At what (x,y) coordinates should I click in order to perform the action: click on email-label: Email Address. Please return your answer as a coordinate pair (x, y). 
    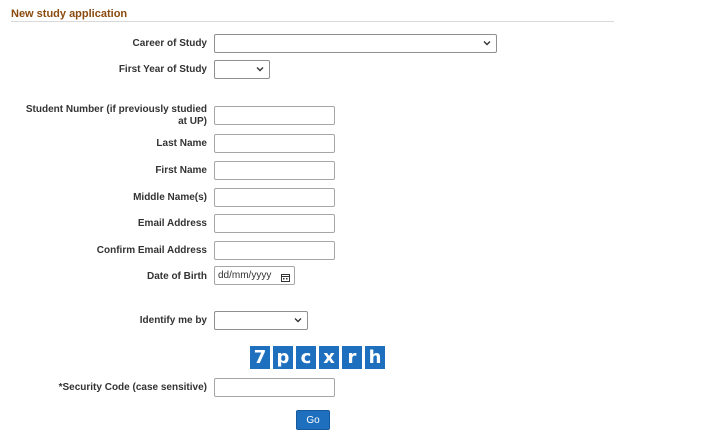
    Looking at the image, I should click on (172, 223).